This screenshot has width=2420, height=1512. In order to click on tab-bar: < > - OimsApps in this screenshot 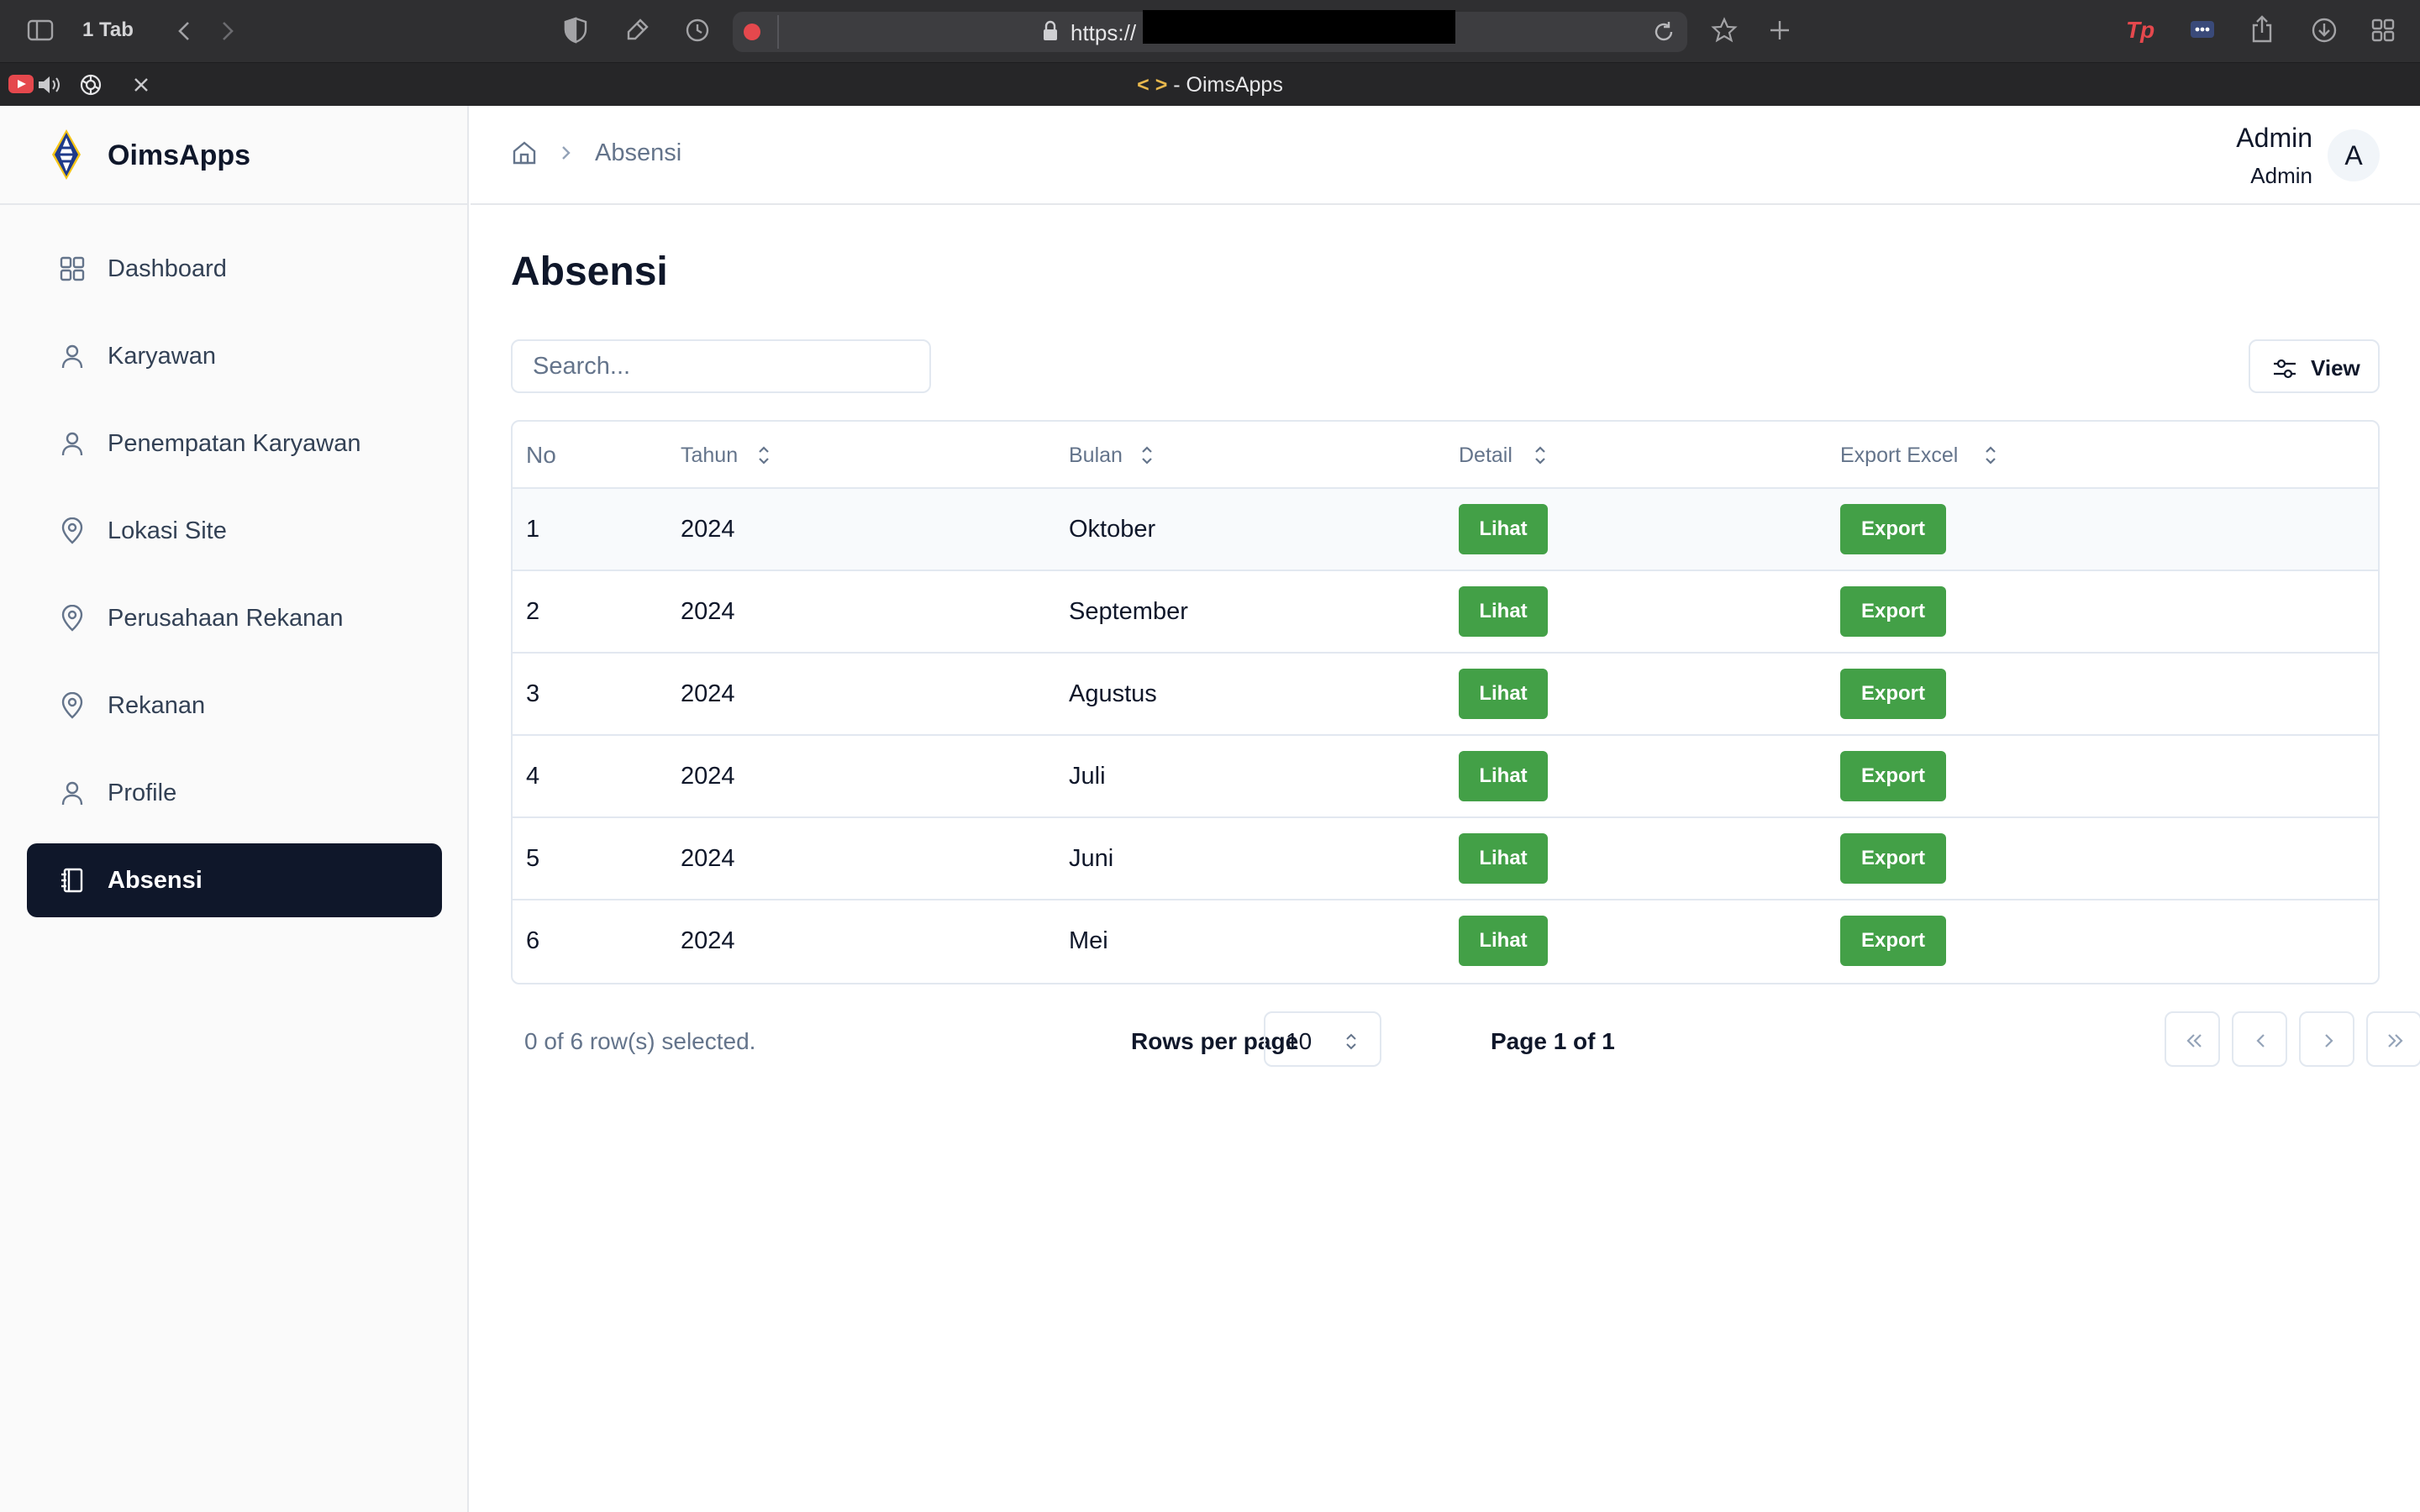, I will do `click(1210, 84)`.